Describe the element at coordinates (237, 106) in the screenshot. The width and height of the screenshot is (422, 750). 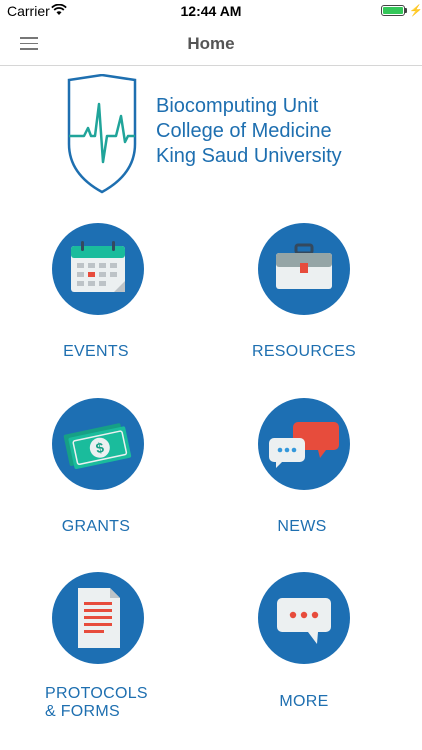
I see `org-line-1: Biocomputing Unit` at that location.